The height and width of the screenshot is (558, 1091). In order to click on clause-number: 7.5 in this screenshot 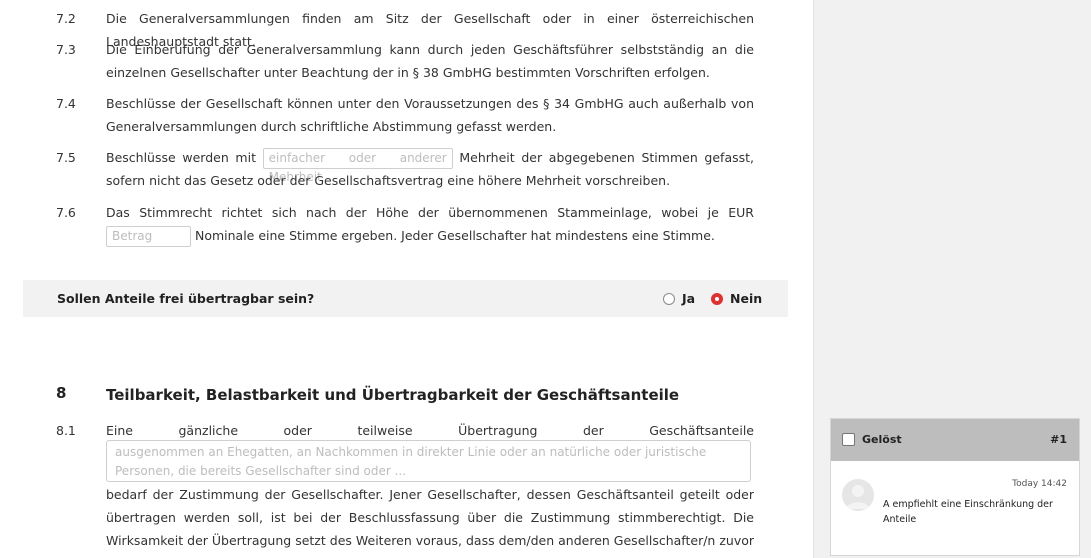, I will do `click(66, 157)`.